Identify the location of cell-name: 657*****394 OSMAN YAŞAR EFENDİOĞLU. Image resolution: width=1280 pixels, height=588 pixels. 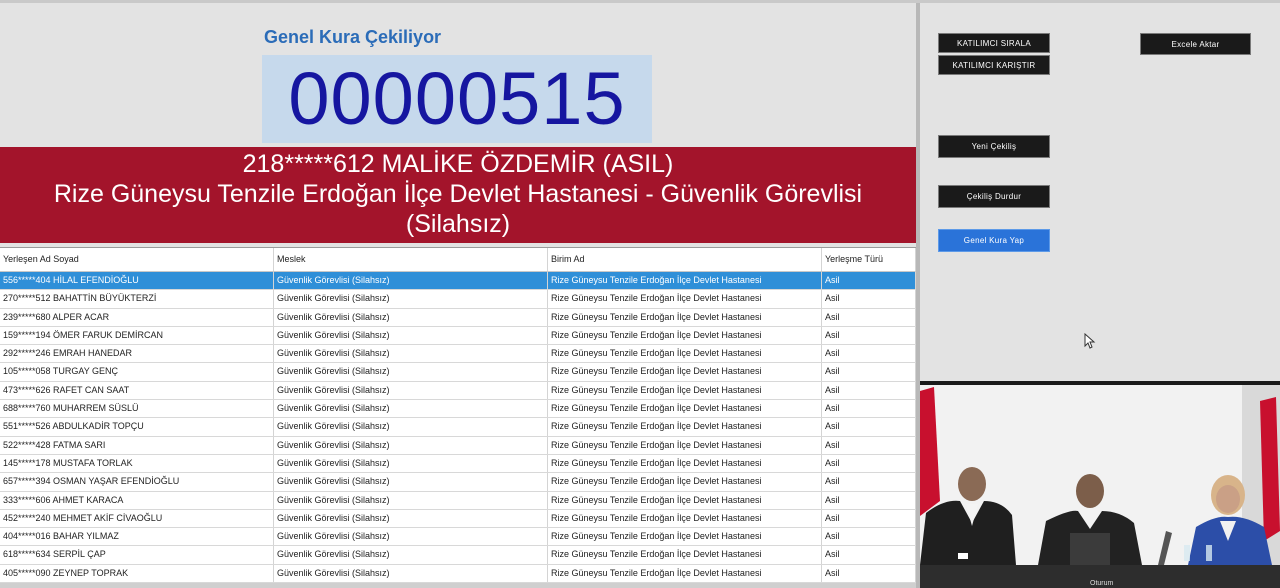
(137, 482).